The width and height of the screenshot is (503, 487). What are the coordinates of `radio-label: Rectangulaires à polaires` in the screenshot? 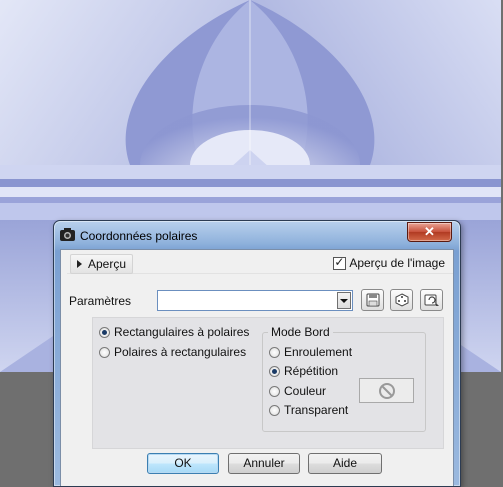 It's located at (182, 332).